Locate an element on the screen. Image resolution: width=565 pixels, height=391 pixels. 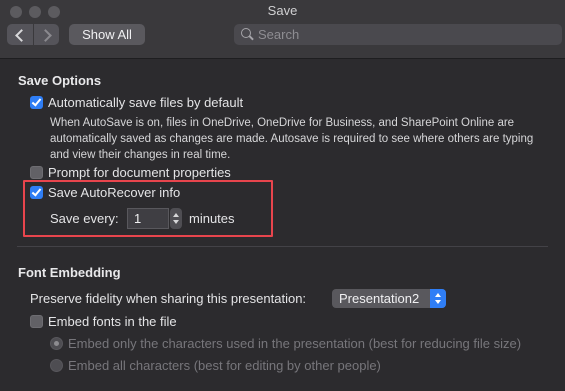
save-options-heading: Save Options is located at coordinates (60, 80).